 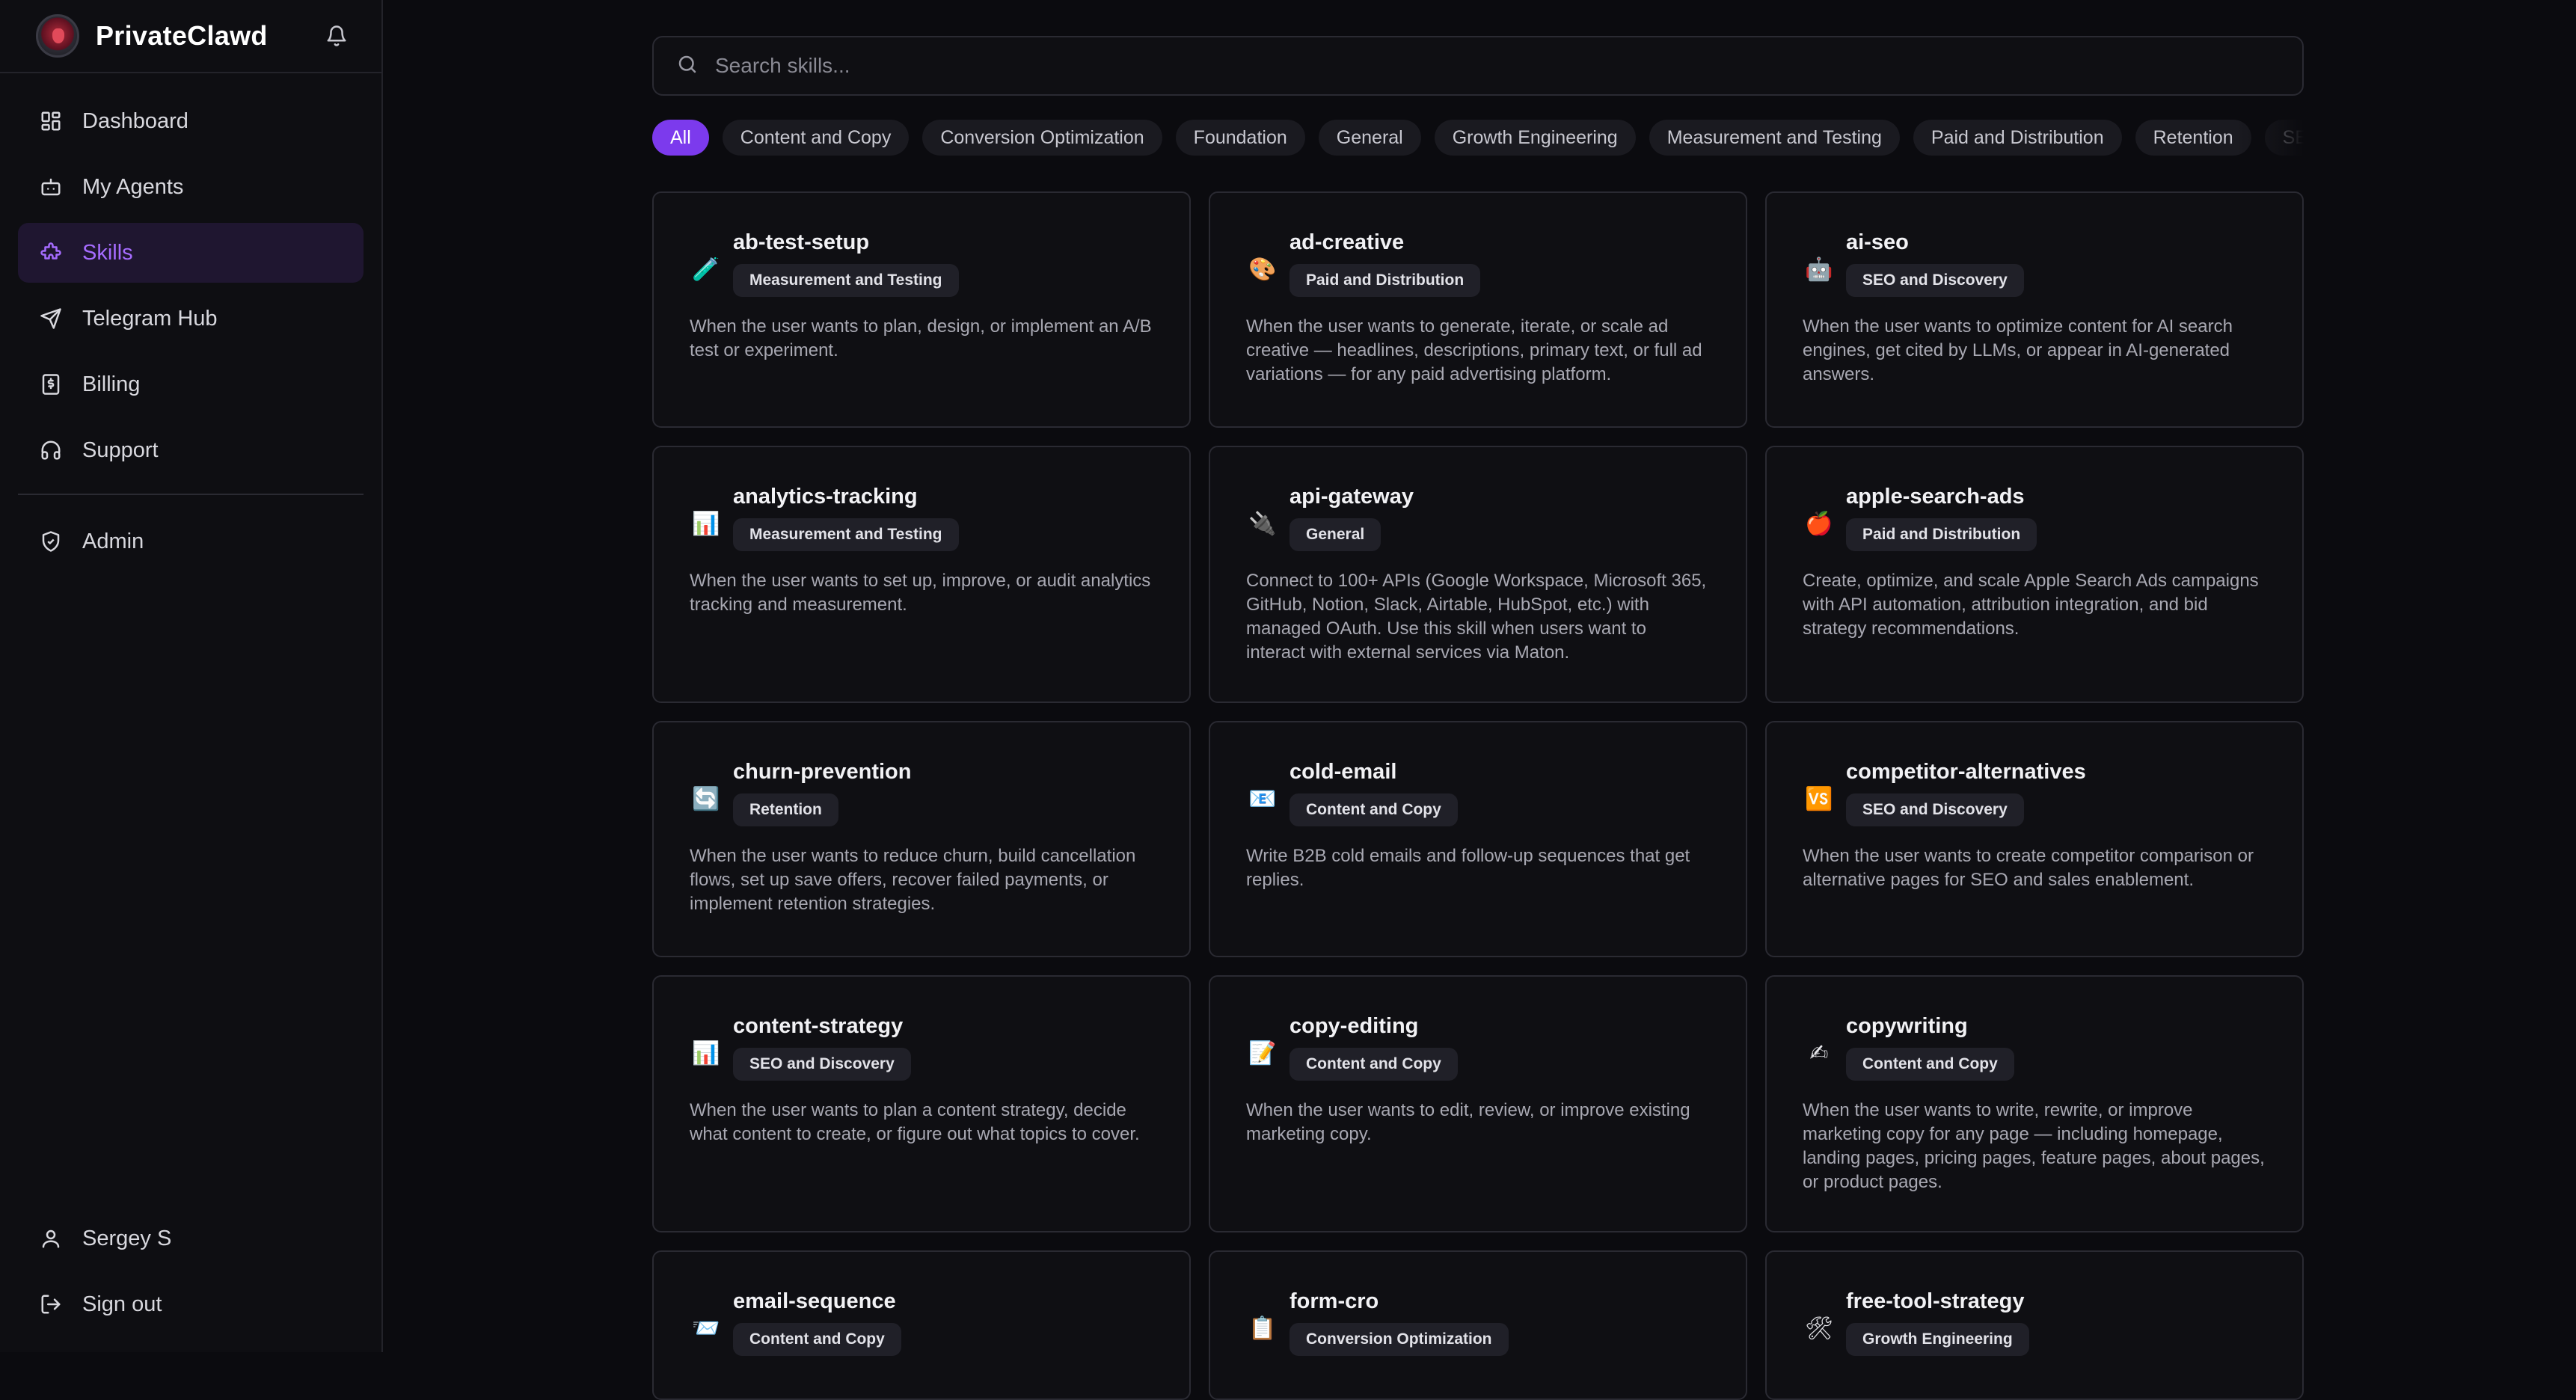 I want to click on sidebar-footer: Sergey S Sign out, so click(x=191, y=1274).